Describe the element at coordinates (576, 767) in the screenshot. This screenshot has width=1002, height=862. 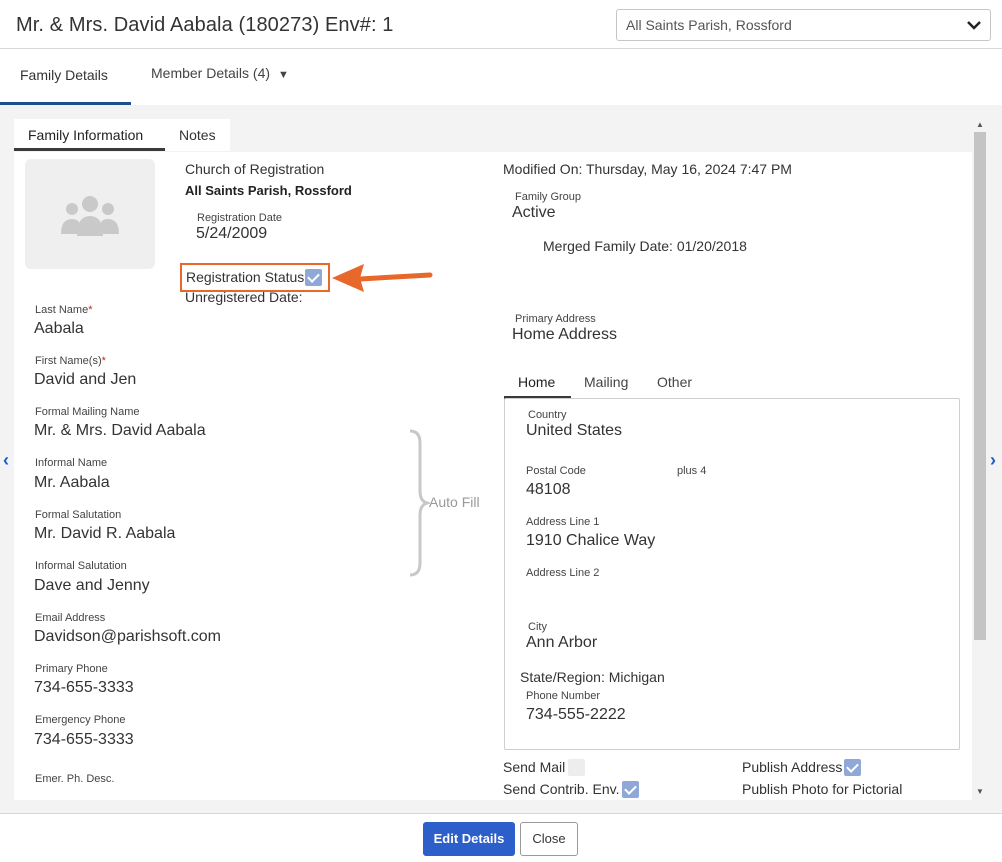
I see `send-mail-checkbox` at that location.